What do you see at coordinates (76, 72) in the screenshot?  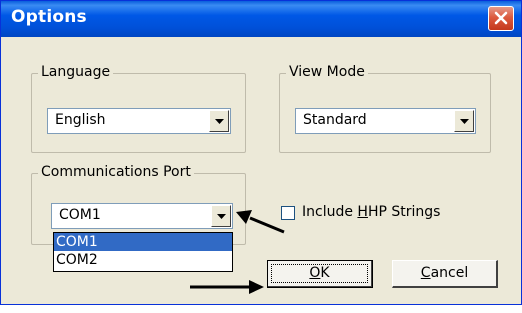 I see `language-group-label: Language` at bounding box center [76, 72].